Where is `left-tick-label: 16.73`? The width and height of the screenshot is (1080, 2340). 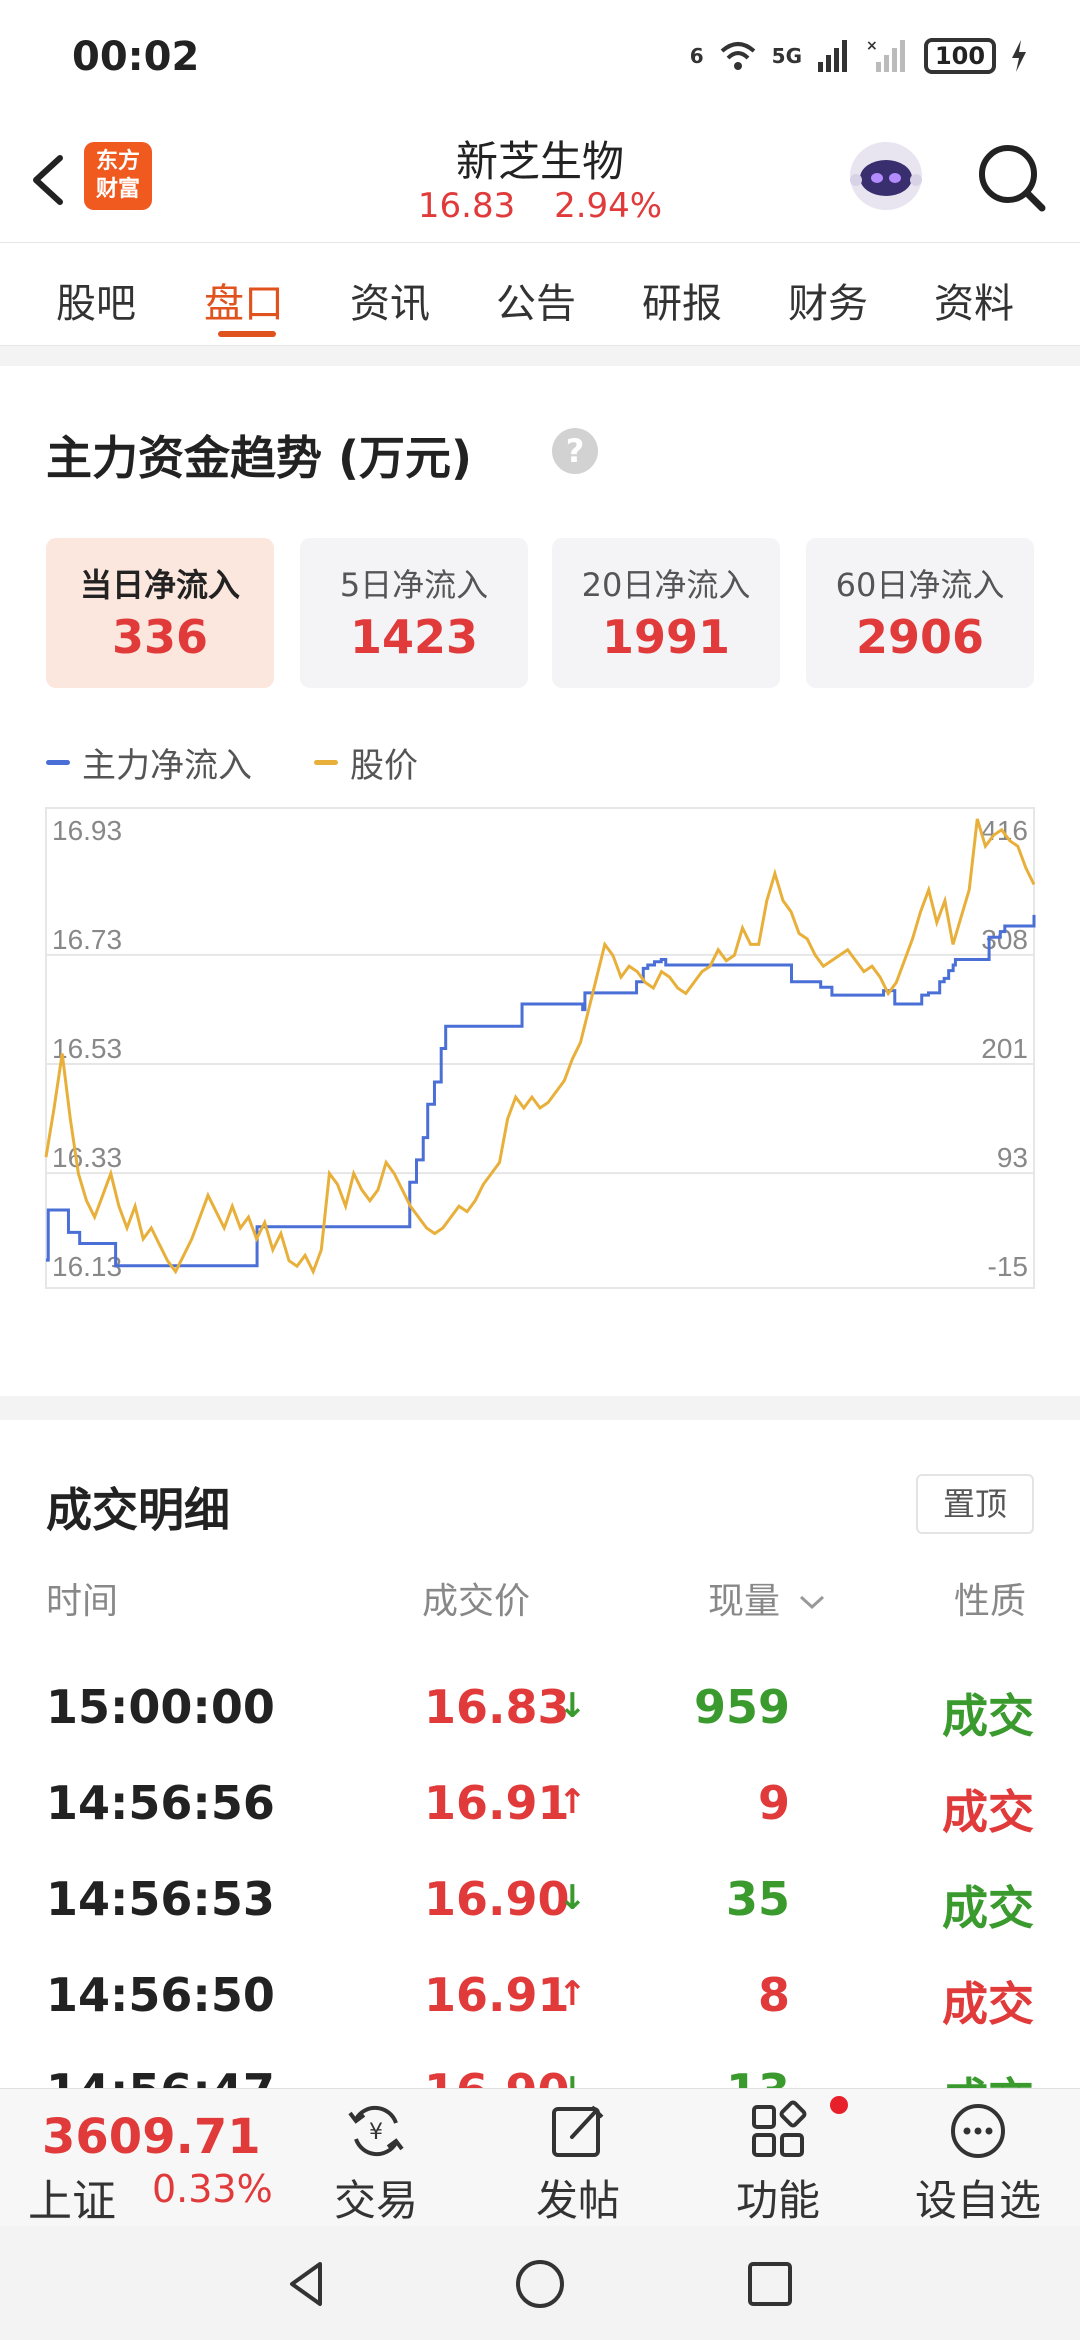 left-tick-label: 16.73 is located at coordinates (87, 939).